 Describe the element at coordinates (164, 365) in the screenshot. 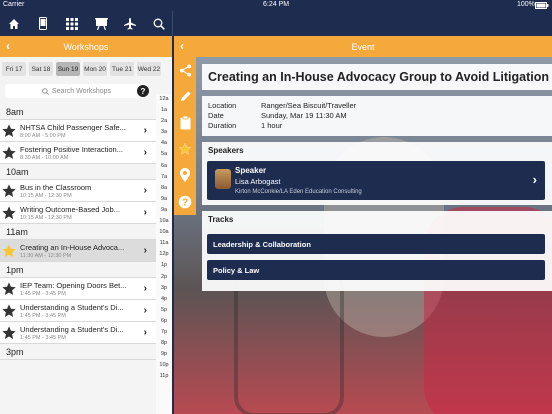

I see `hour-index-item: 10p` at that location.